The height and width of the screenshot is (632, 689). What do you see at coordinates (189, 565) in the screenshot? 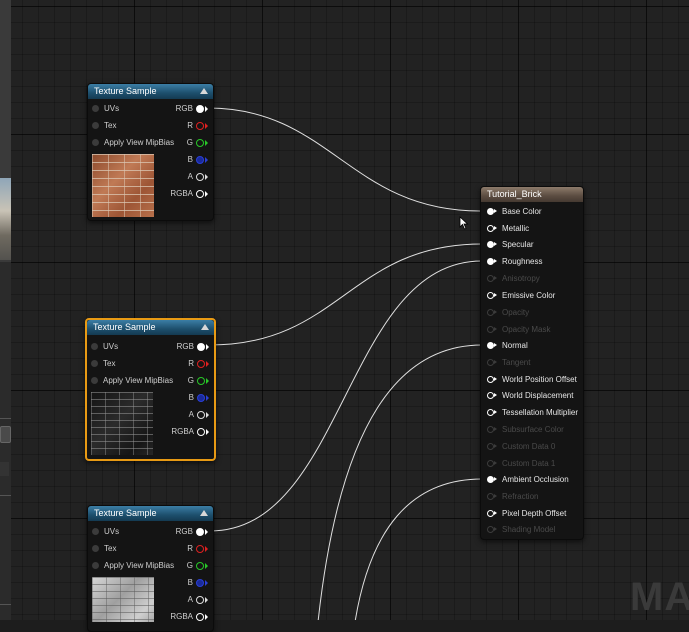
I see `pin-label: G` at bounding box center [189, 565].